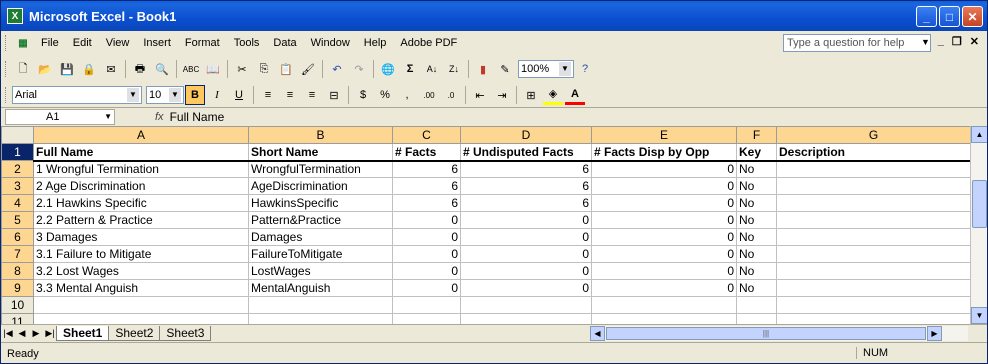 The width and height of the screenshot is (988, 364). Describe the element at coordinates (45, 69) in the screenshot. I see `open-icon: 📂` at that location.